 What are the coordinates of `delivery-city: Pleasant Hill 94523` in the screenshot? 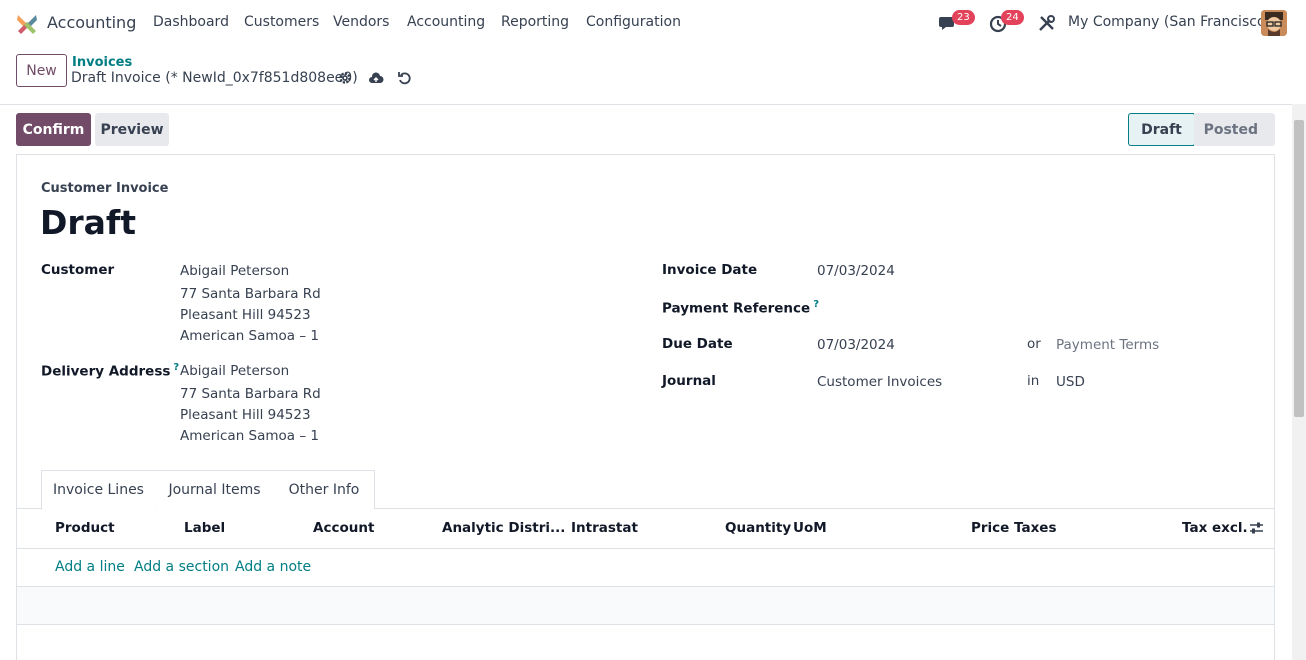 It's located at (245, 415).